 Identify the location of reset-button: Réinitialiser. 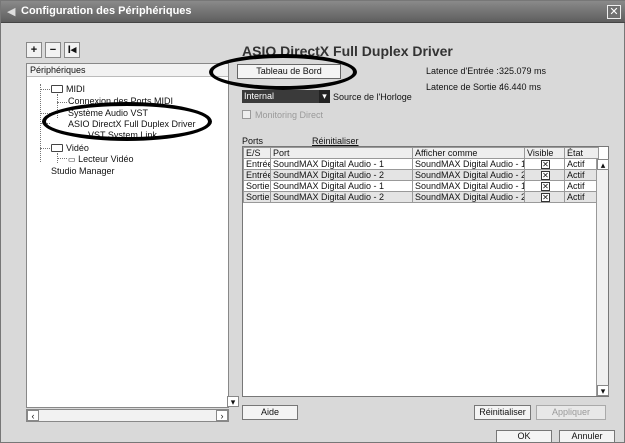
(502, 412).